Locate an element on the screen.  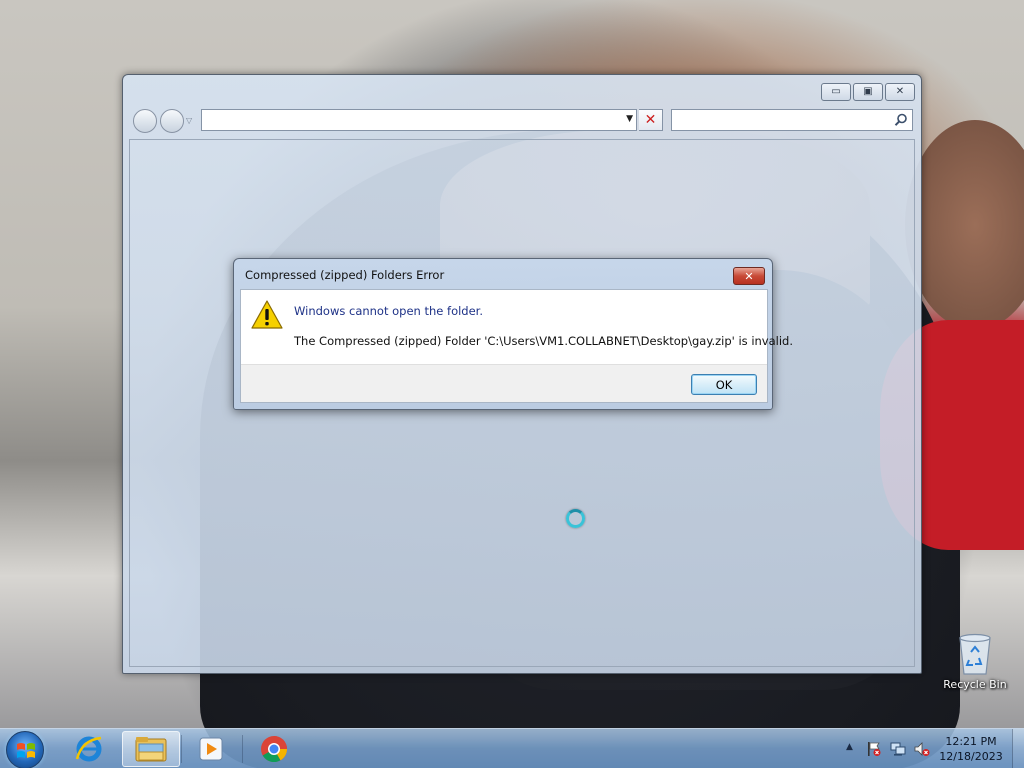
taskbar-separator is located at coordinates (242, 749).